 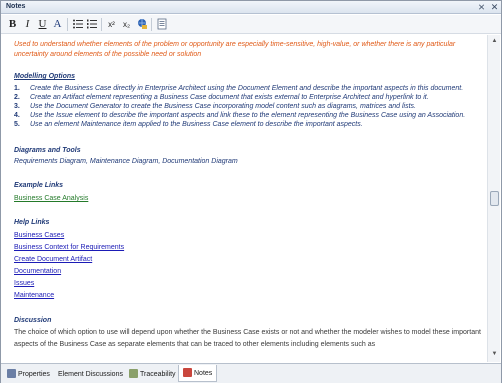 What do you see at coordinates (187, 372) in the screenshot?
I see `notes-icon` at bounding box center [187, 372].